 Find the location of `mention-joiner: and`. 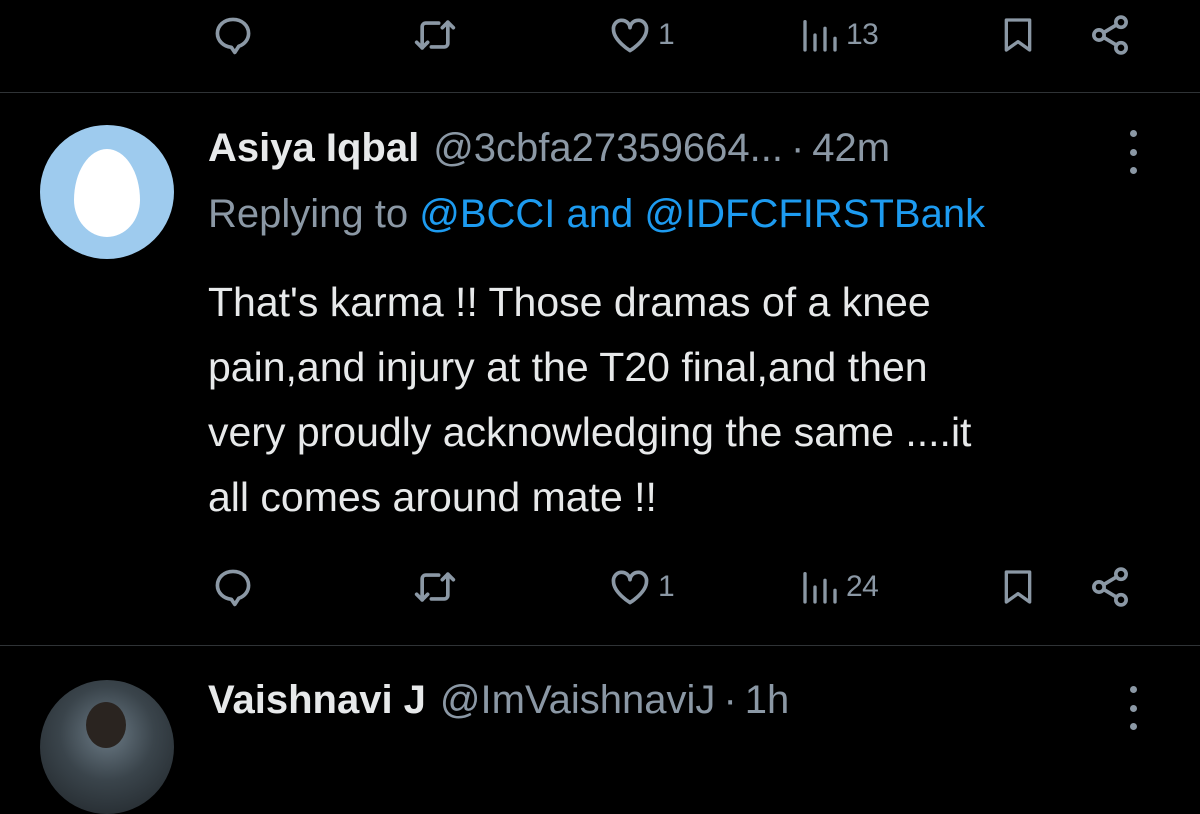

mention-joiner: and is located at coordinates (600, 214).